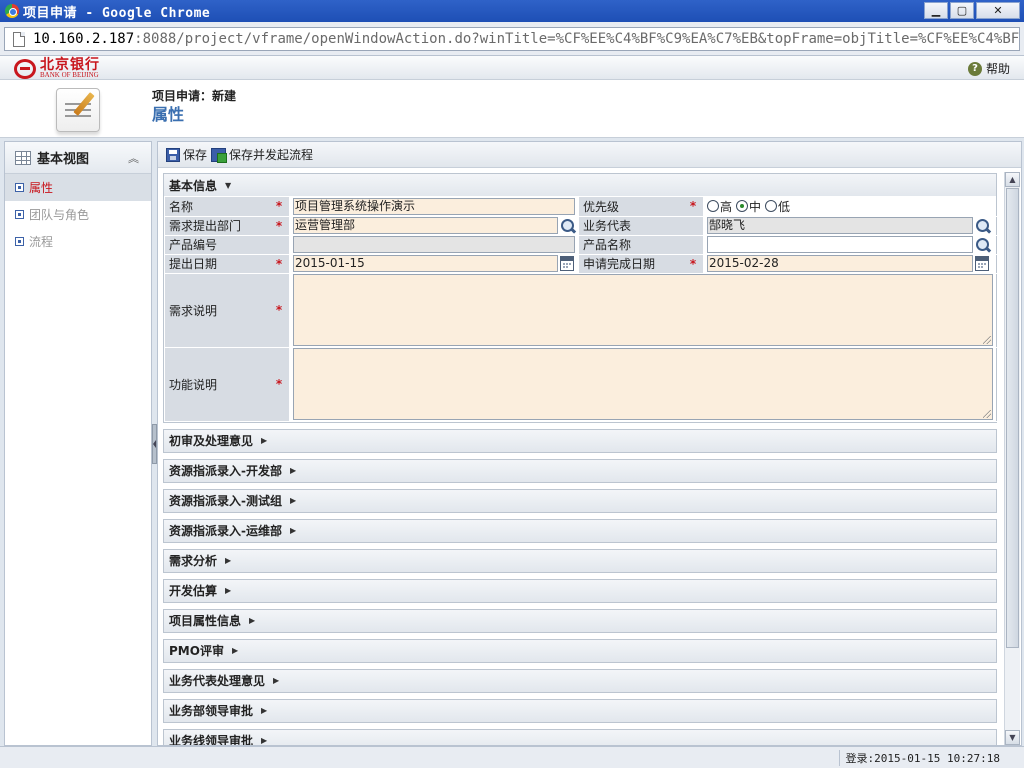  Describe the element at coordinates (962, 10) in the screenshot. I see `maximize-button: ▢` at that location.